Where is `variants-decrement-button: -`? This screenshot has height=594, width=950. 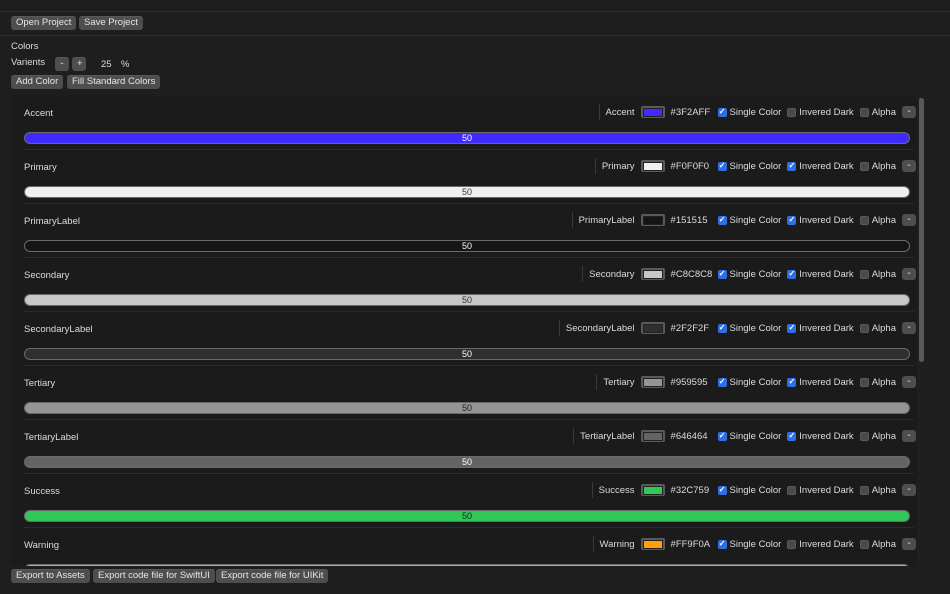
variants-decrement-button: - is located at coordinates (62, 64).